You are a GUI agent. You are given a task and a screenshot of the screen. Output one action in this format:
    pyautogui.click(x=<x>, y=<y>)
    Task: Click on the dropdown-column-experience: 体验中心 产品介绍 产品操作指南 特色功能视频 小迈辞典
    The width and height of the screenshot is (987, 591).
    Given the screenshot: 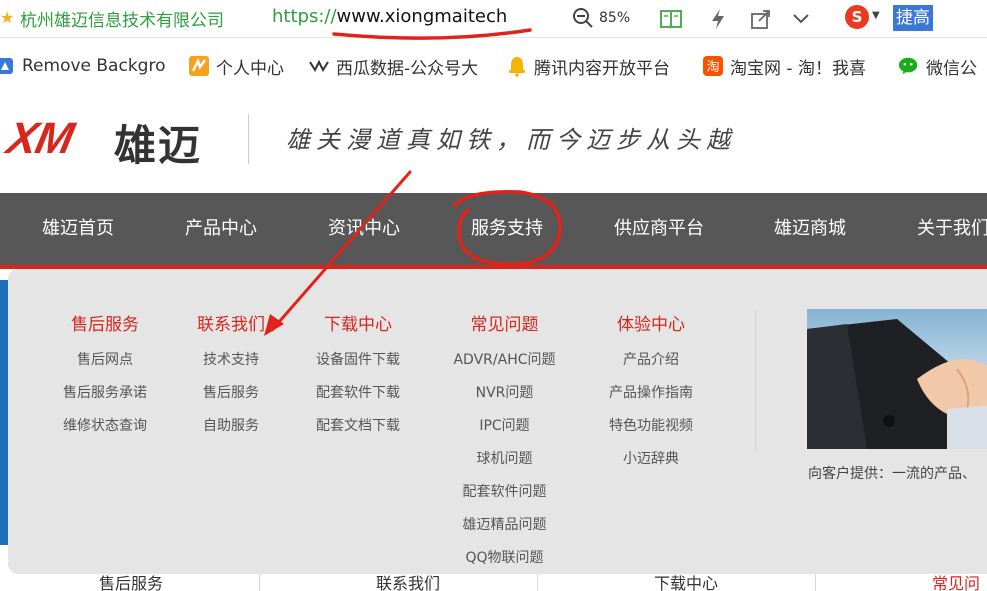 What is the action you would take?
    pyautogui.click(x=651, y=394)
    